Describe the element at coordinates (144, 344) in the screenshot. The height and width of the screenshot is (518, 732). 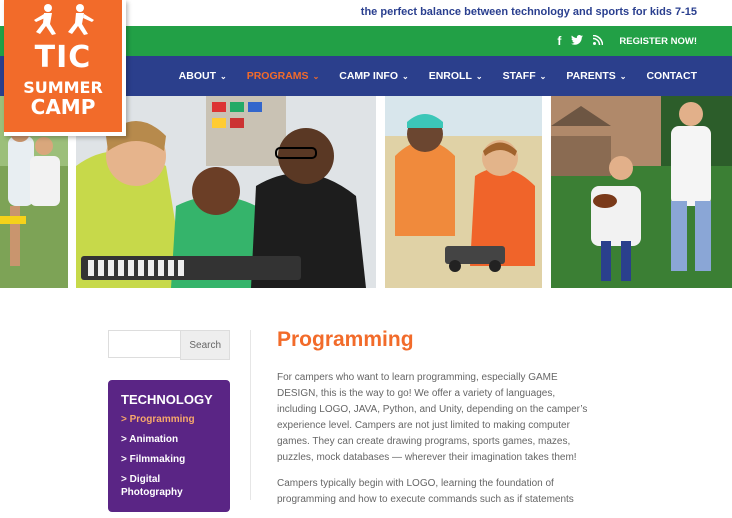
I see `search-input` at that location.